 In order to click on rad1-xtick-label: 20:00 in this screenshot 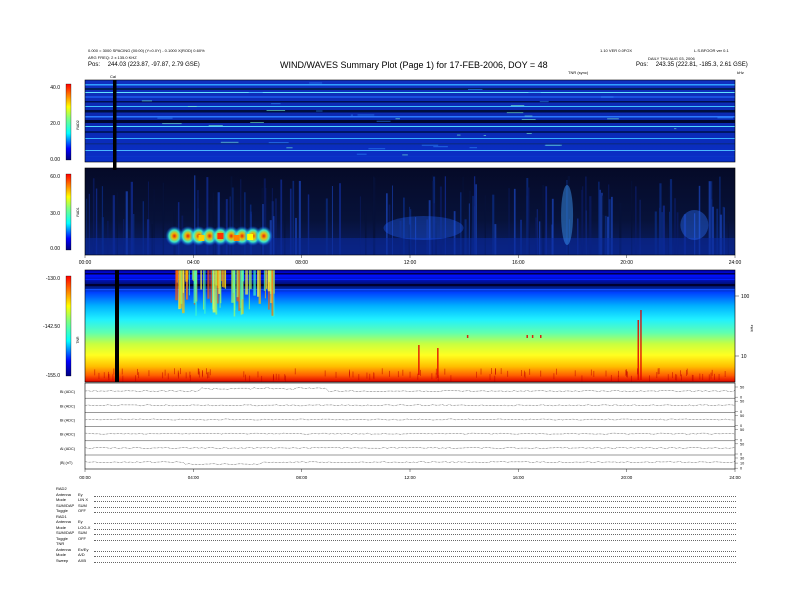, I will do `click(626, 263)`.